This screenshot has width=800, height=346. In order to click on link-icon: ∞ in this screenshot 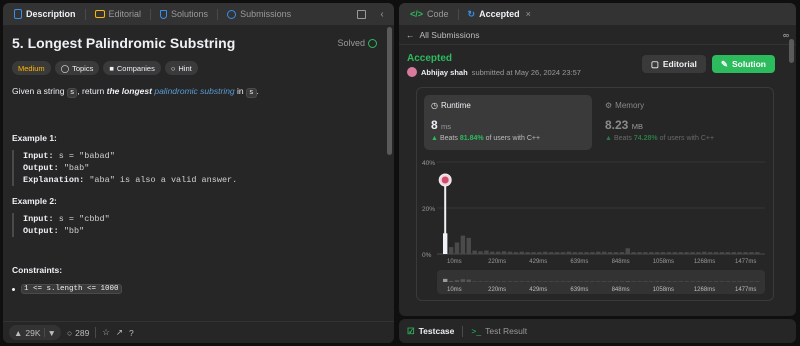, I will do `click(786, 35)`.